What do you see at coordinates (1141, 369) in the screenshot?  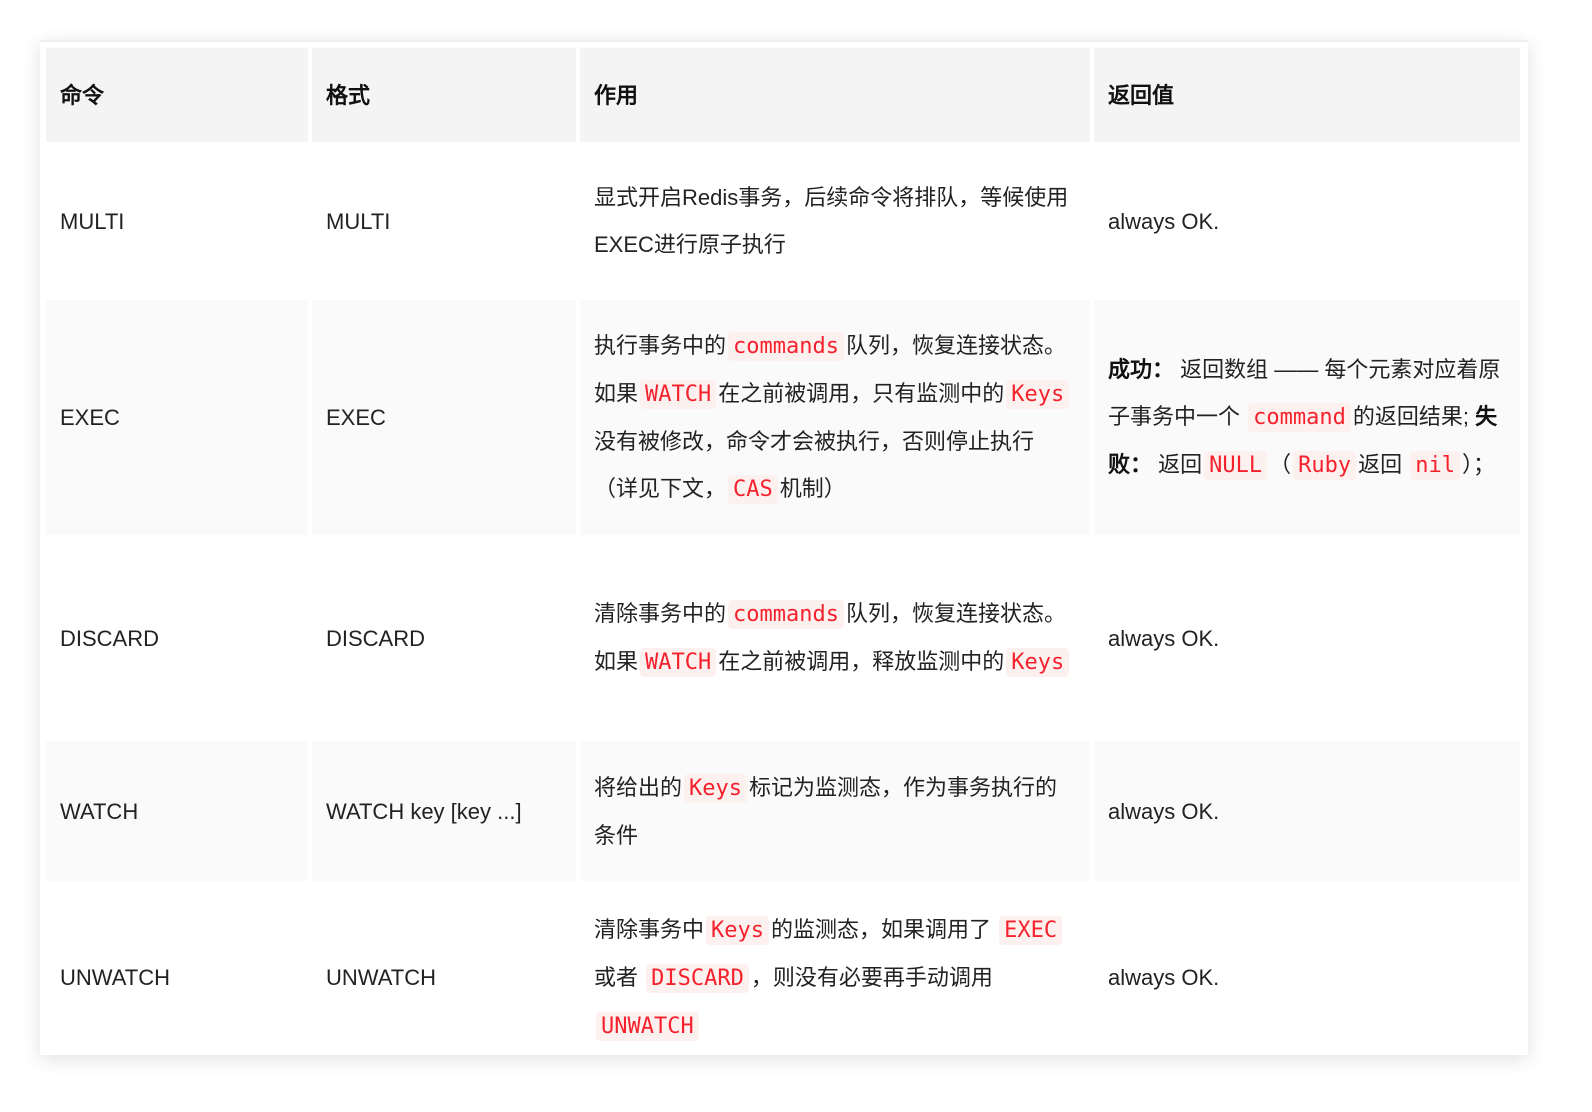 I see `bold-label: 成功：` at bounding box center [1141, 369].